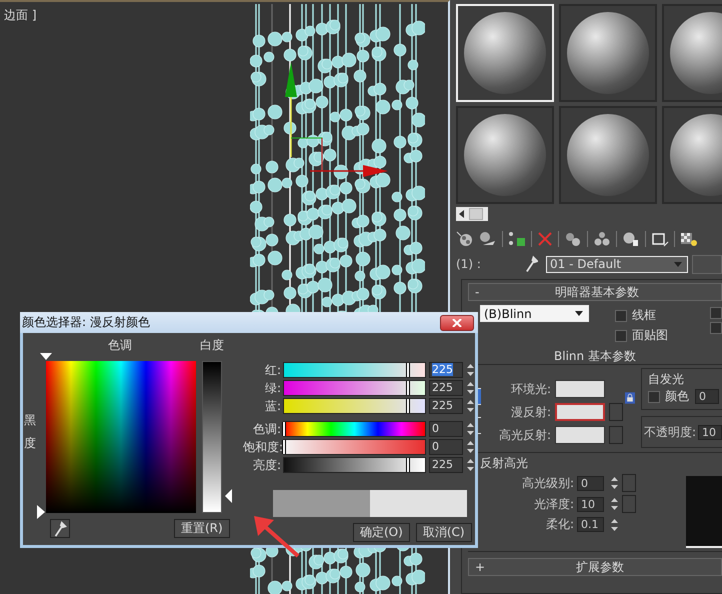 The width and height of the screenshot is (722, 594). What do you see at coordinates (272, 388) in the screenshot?
I see `slider-label: 绿:` at bounding box center [272, 388].